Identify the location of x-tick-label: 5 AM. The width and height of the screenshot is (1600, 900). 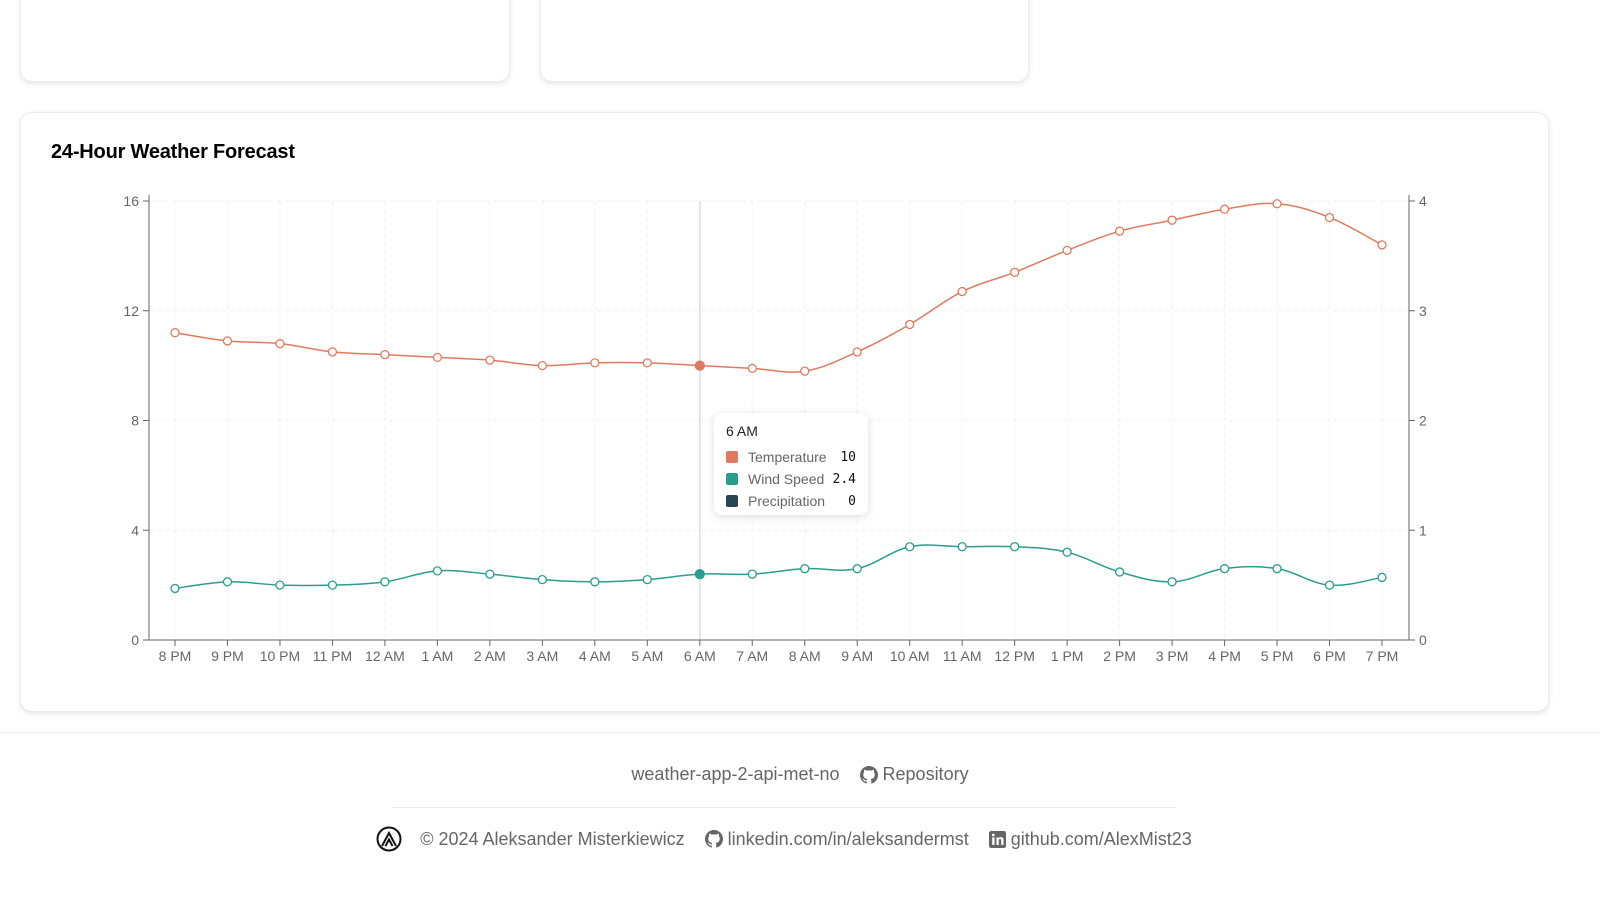
(647, 656).